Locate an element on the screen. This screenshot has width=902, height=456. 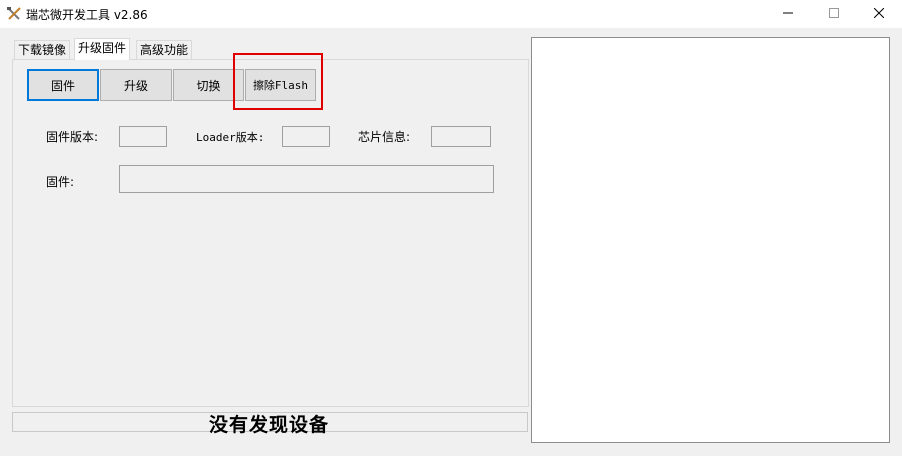
device-status-text: 没有发现设备 is located at coordinates (269, 425).